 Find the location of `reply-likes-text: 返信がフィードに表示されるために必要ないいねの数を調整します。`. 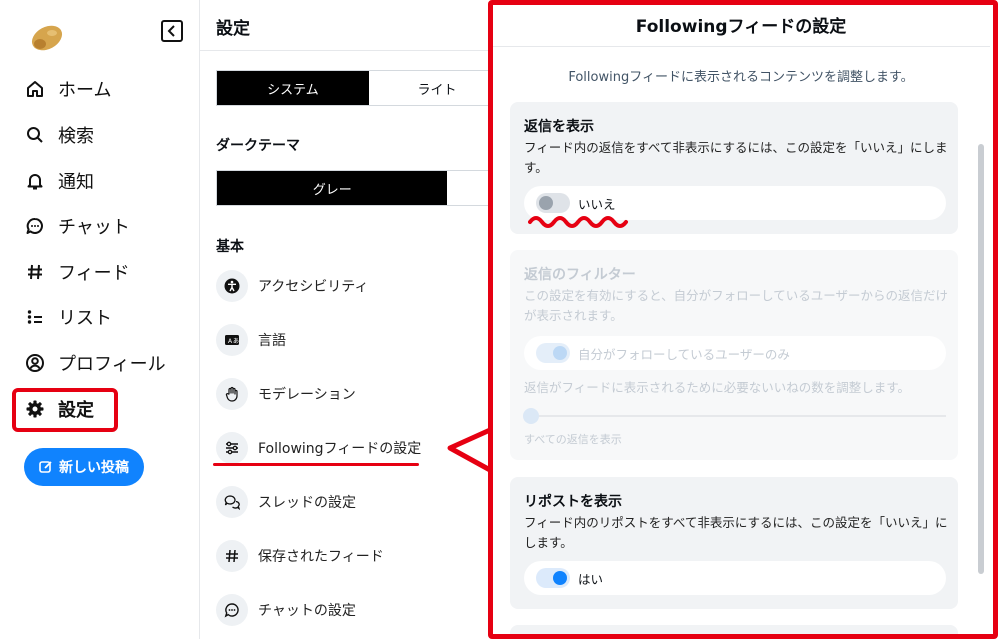

reply-likes-text: 返信がフィードに表示されるために必要ないいねの数を調整します。 is located at coordinates (717, 387).